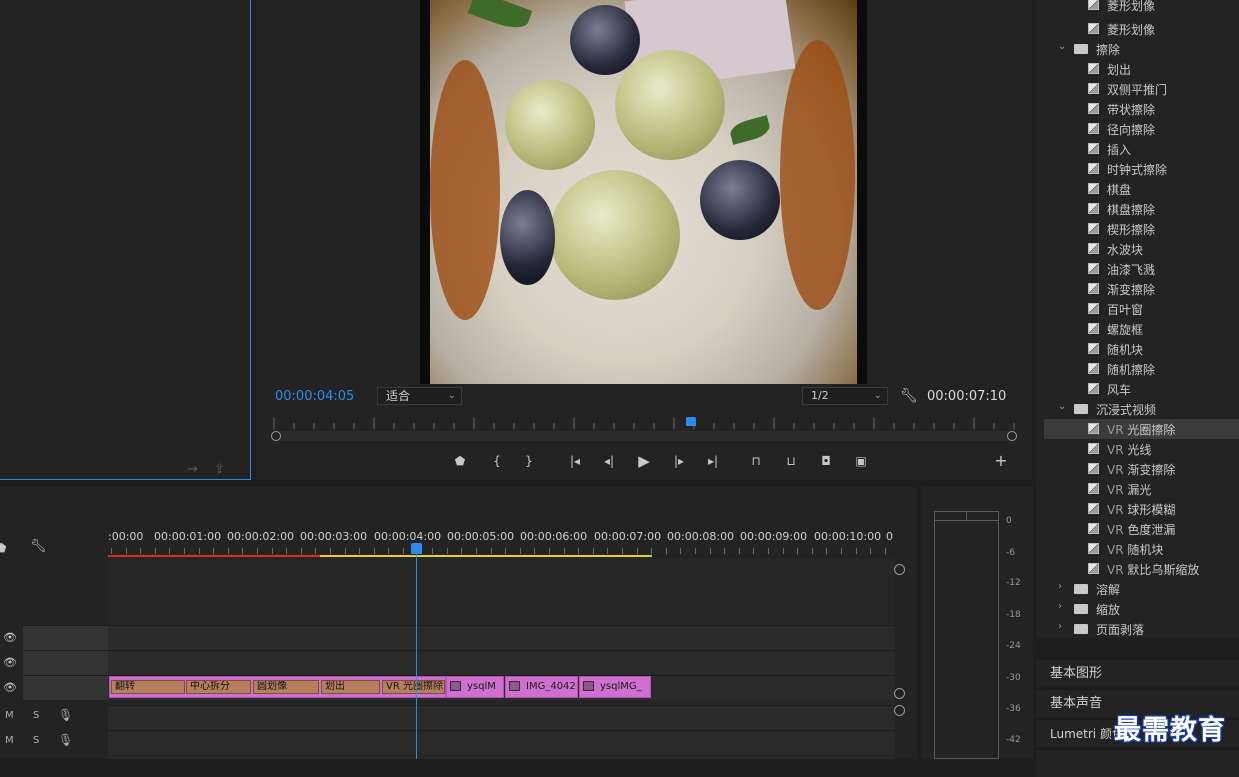 The height and width of the screenshot is (777, 1239). What do you see at coordinates (192, 469) in the screenshot?
I see `insert-icon: ⇝` at bounding box center [192, 469].